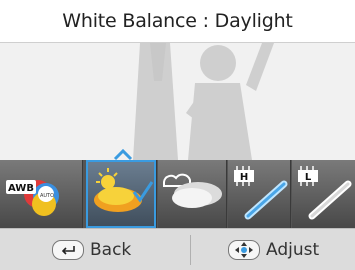 This screenshot has height=270, width=355. I want to click on fluorescent-h-icon: H, so click(261, 193).